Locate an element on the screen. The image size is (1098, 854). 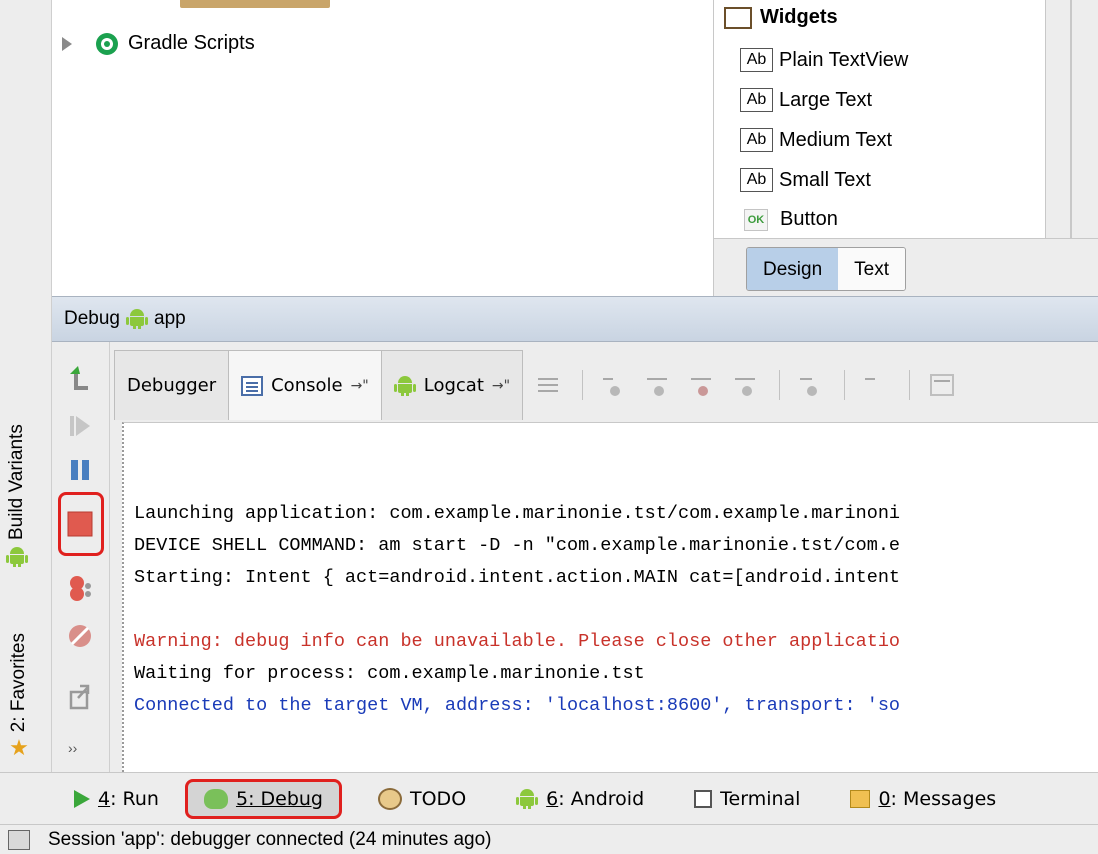
palette-item: Ab Plain TextView is located at coordinates (824, 60).